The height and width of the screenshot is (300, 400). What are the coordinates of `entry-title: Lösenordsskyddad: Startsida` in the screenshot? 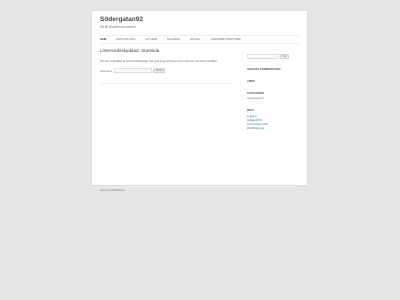 It's located at (130, 50).